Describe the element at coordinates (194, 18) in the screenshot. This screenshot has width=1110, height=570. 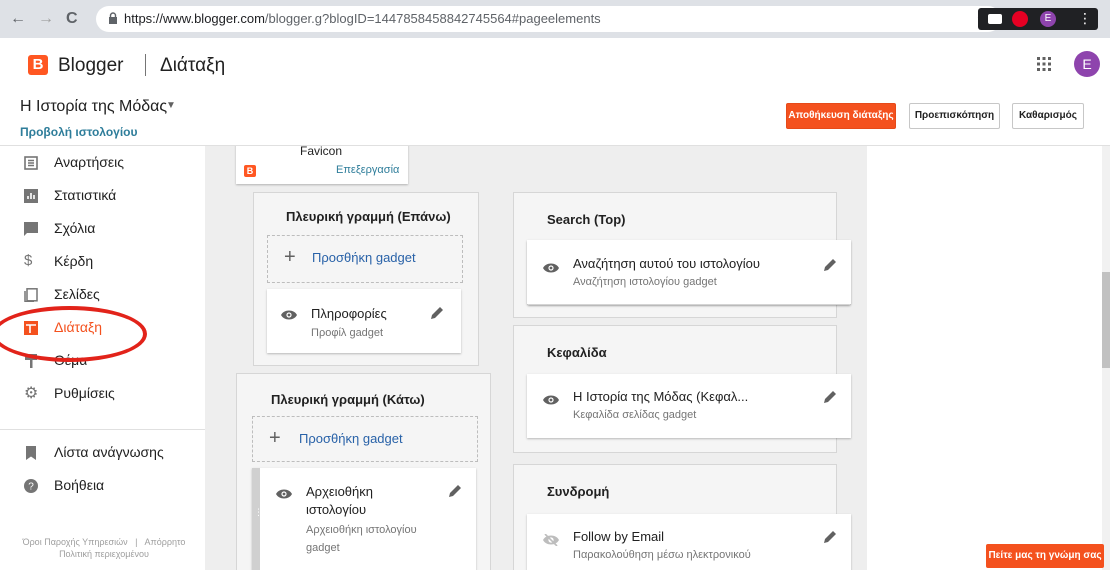
I see `url-host: https://www.blogger.com` at that location.